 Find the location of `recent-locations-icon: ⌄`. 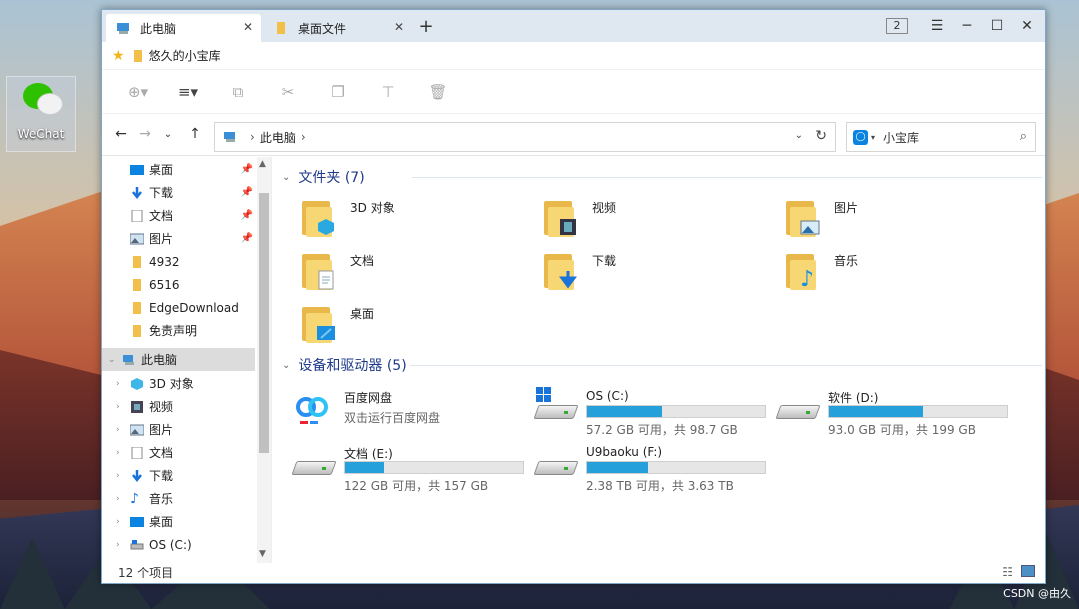

recent-locations-icon: ⌄ is located at coordinates (168, 134).